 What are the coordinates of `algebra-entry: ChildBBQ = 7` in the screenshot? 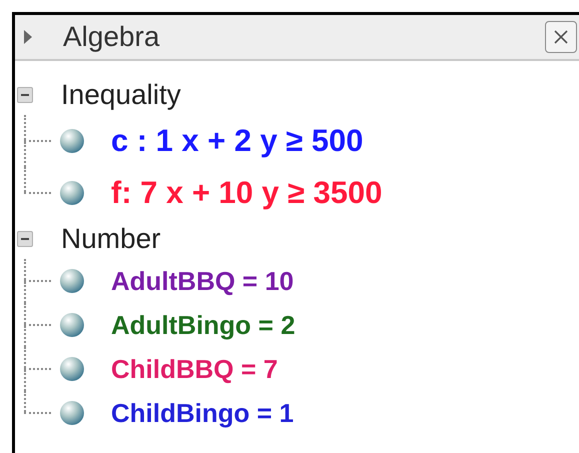 It's located at (194, 369).